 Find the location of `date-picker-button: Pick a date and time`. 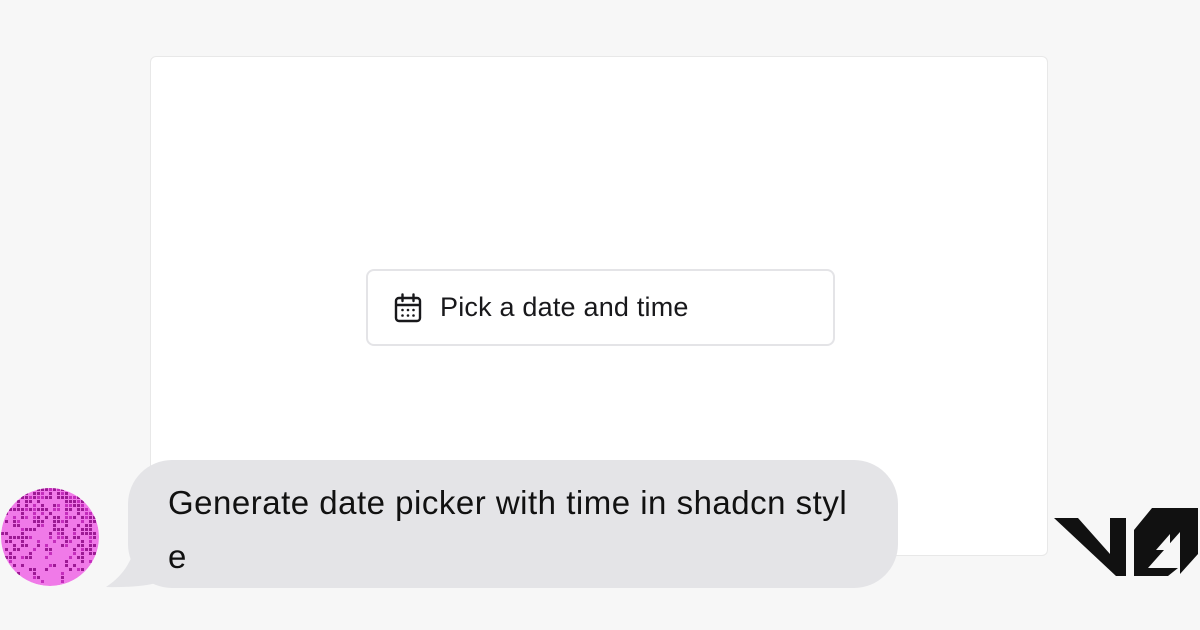

date-picker-button: Pick a date and time is located at coordinates (600, 307).